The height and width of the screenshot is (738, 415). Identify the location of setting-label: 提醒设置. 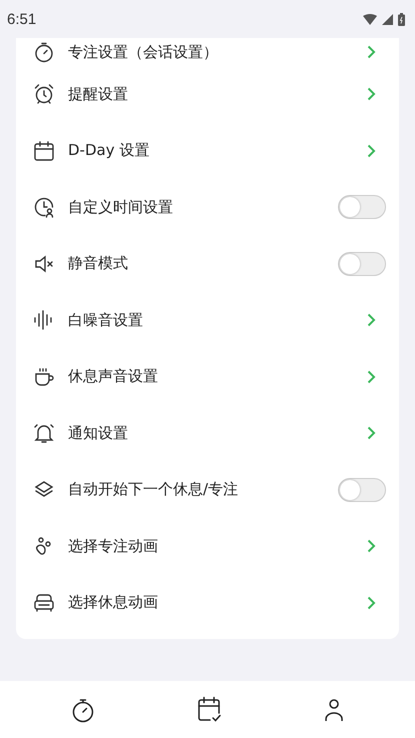
(98, 94).